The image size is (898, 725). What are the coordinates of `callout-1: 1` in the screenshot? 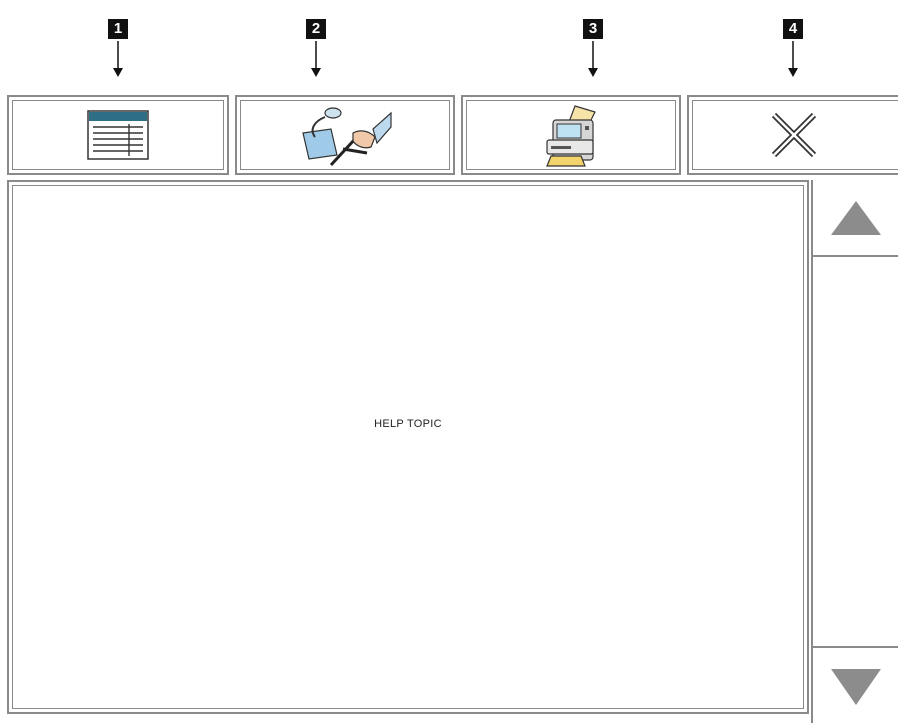 It's located at (118, 48).